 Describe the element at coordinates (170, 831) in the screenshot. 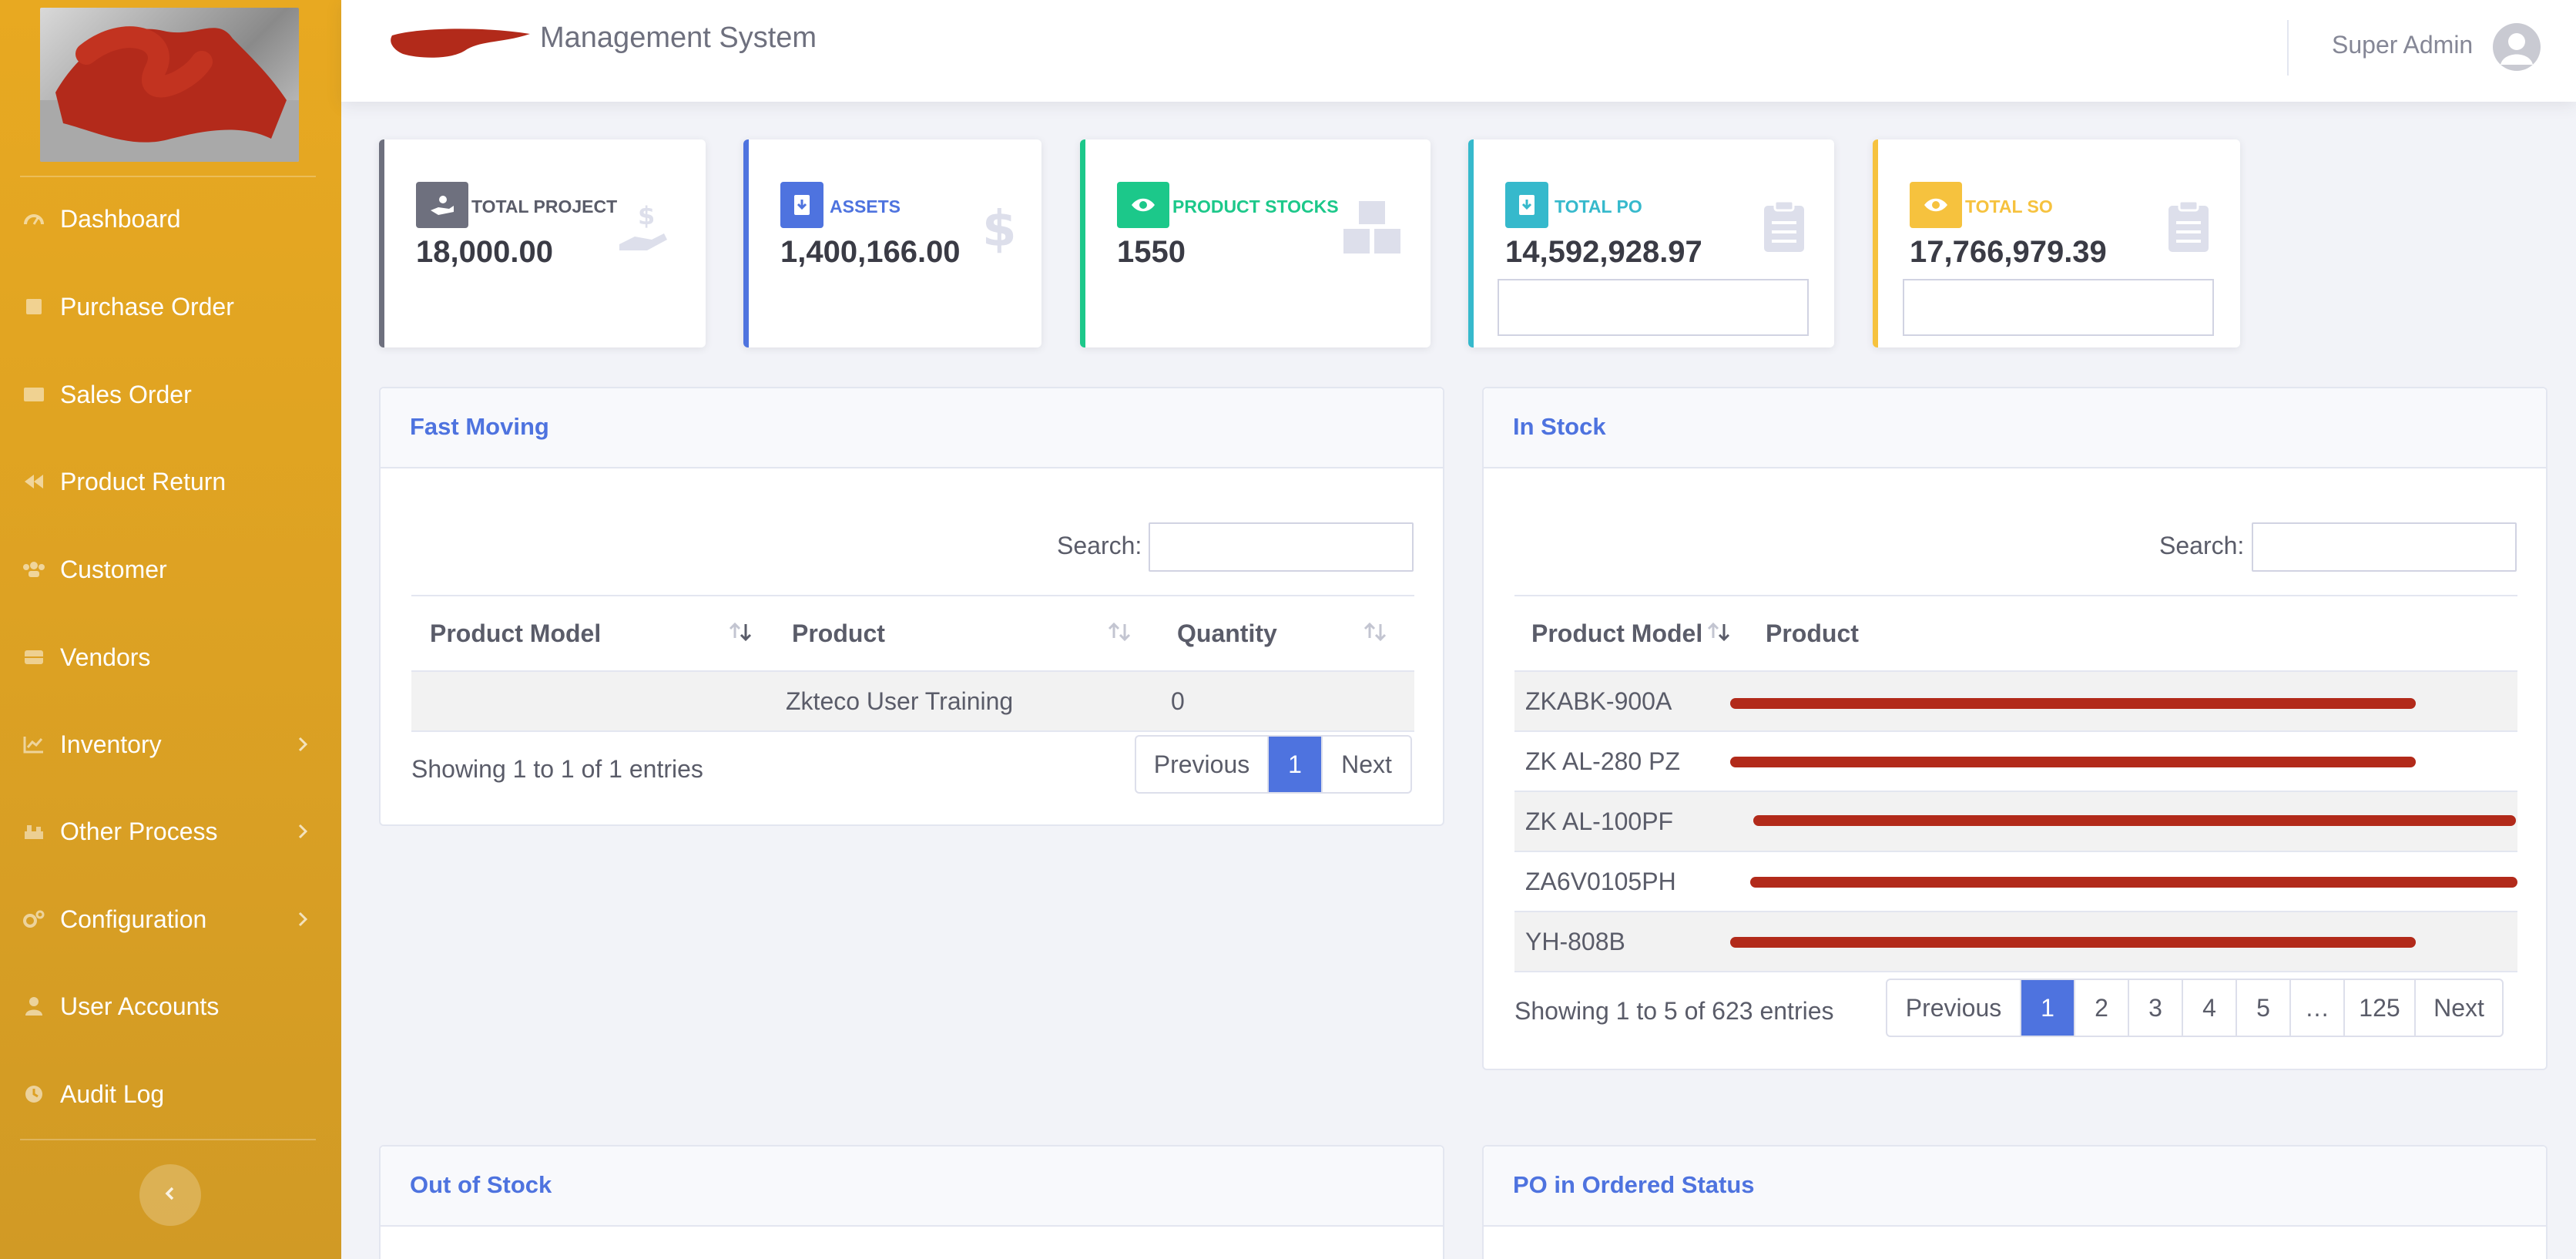

I see `sidebar-item-other-process: Other Process` at that location.